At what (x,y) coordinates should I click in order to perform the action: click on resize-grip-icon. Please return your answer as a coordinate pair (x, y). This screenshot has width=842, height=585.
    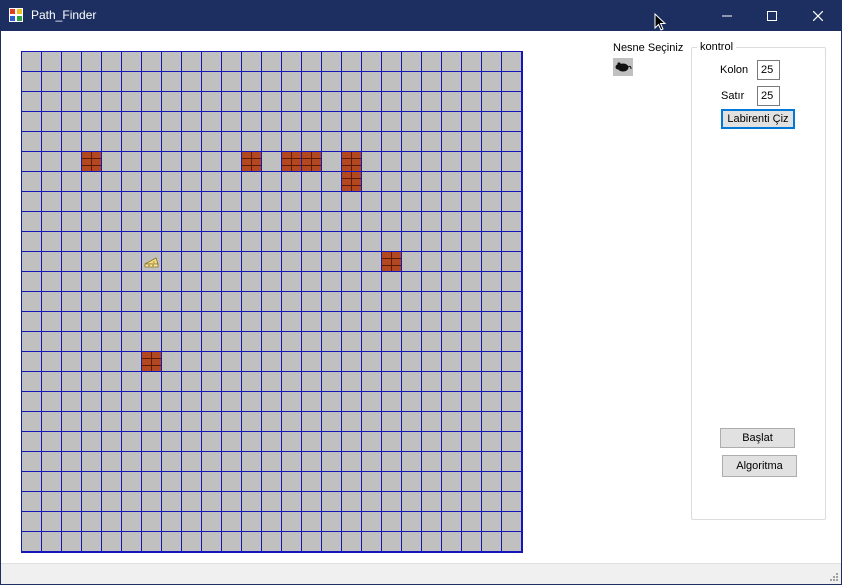
    Looking at the image, I should click on (833, 576).